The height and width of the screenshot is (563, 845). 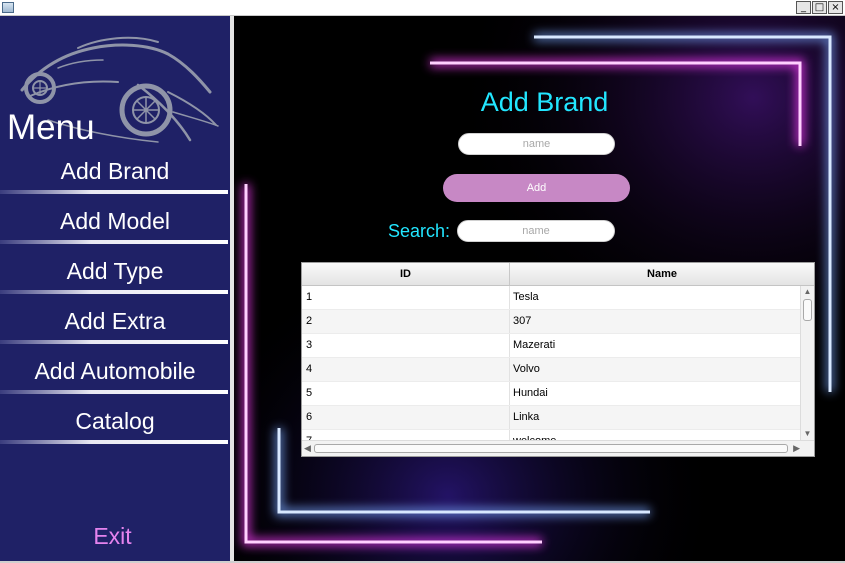 I want to click on vertical-scrollbar: ▲ ▼, so click(x=807, y=363).